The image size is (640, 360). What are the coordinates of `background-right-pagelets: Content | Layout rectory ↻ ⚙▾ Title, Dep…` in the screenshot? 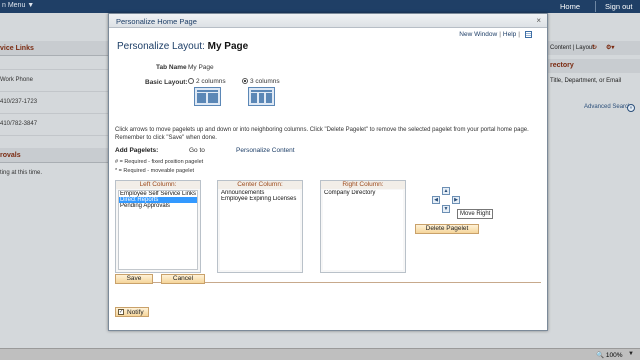 It's located at (594, 76).